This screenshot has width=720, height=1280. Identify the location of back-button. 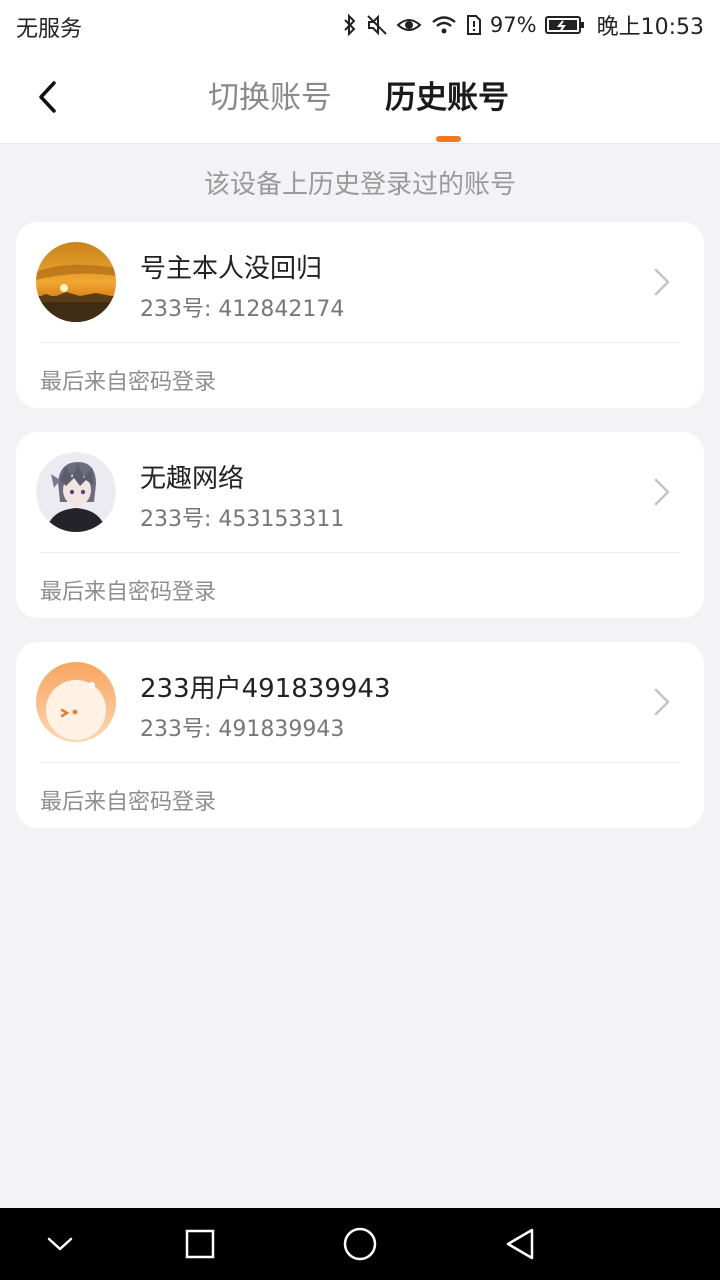
(47, 97).